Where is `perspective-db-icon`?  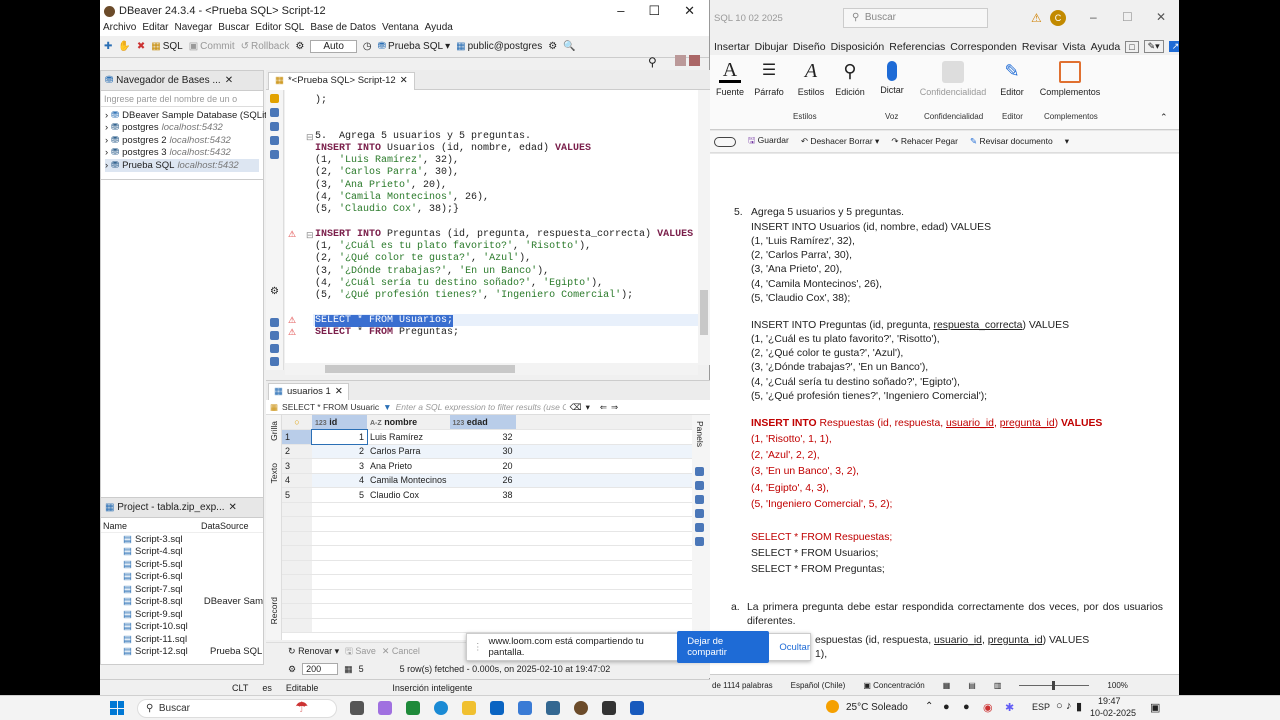
perspective-db-icon is located at coordinates (694, 60).